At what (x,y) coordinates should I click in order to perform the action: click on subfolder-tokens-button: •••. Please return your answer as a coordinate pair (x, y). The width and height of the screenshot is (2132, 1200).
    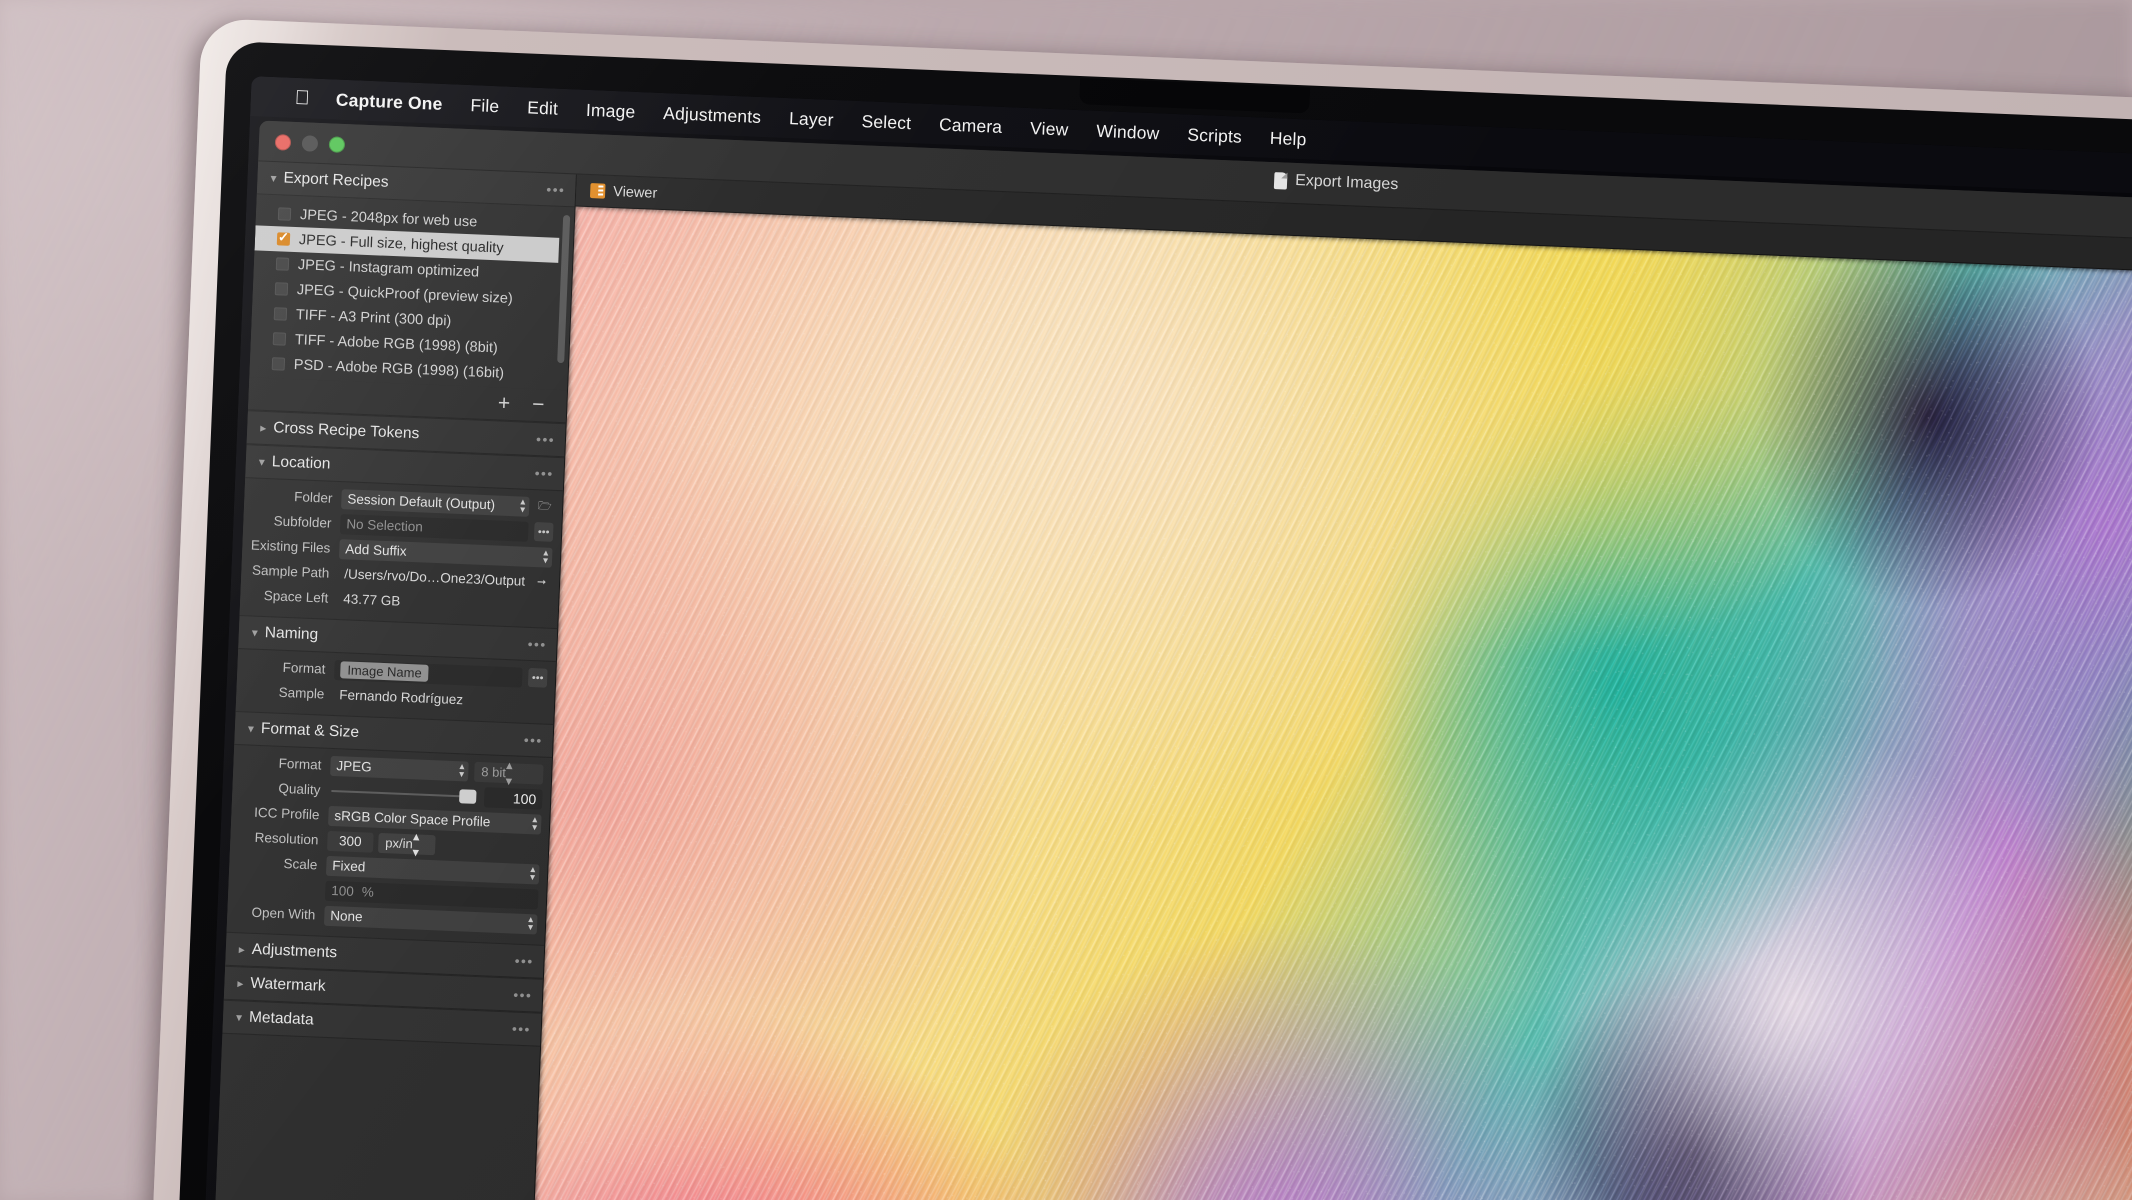
    Looking at the image, I should click on (543, 532).